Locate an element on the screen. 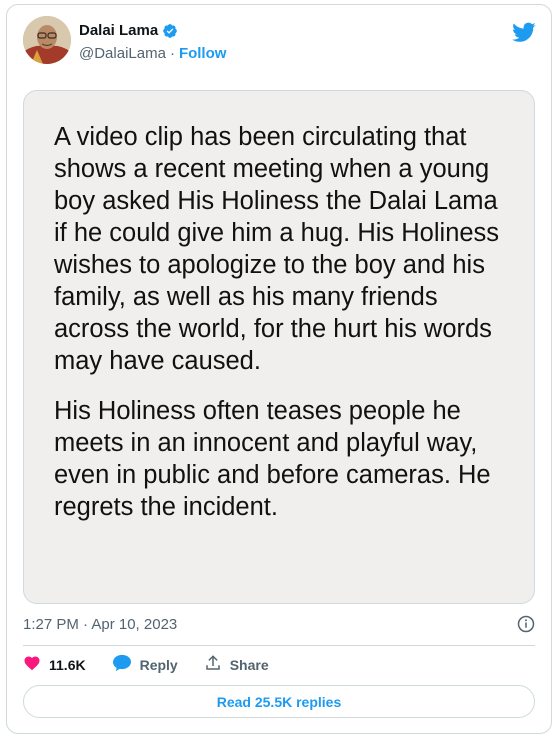 The image size is (559, 740). twitter-bird-icon is located at coordinates (524, 32).